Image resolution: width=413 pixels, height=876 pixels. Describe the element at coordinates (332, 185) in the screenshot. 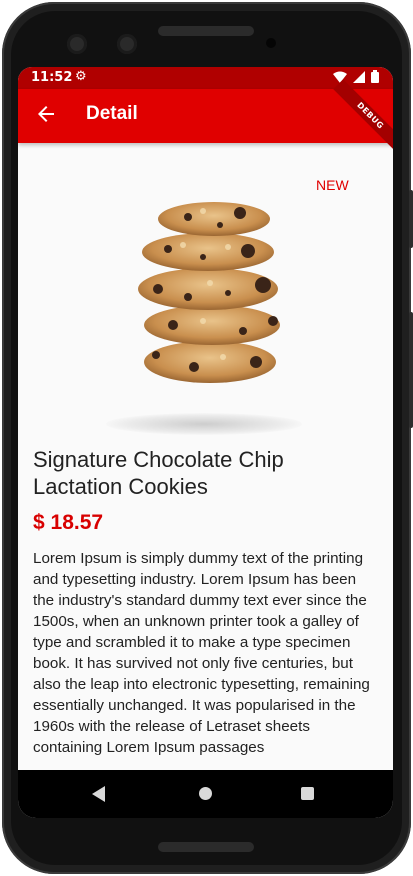

I see `new-badge: NEW` at that location.